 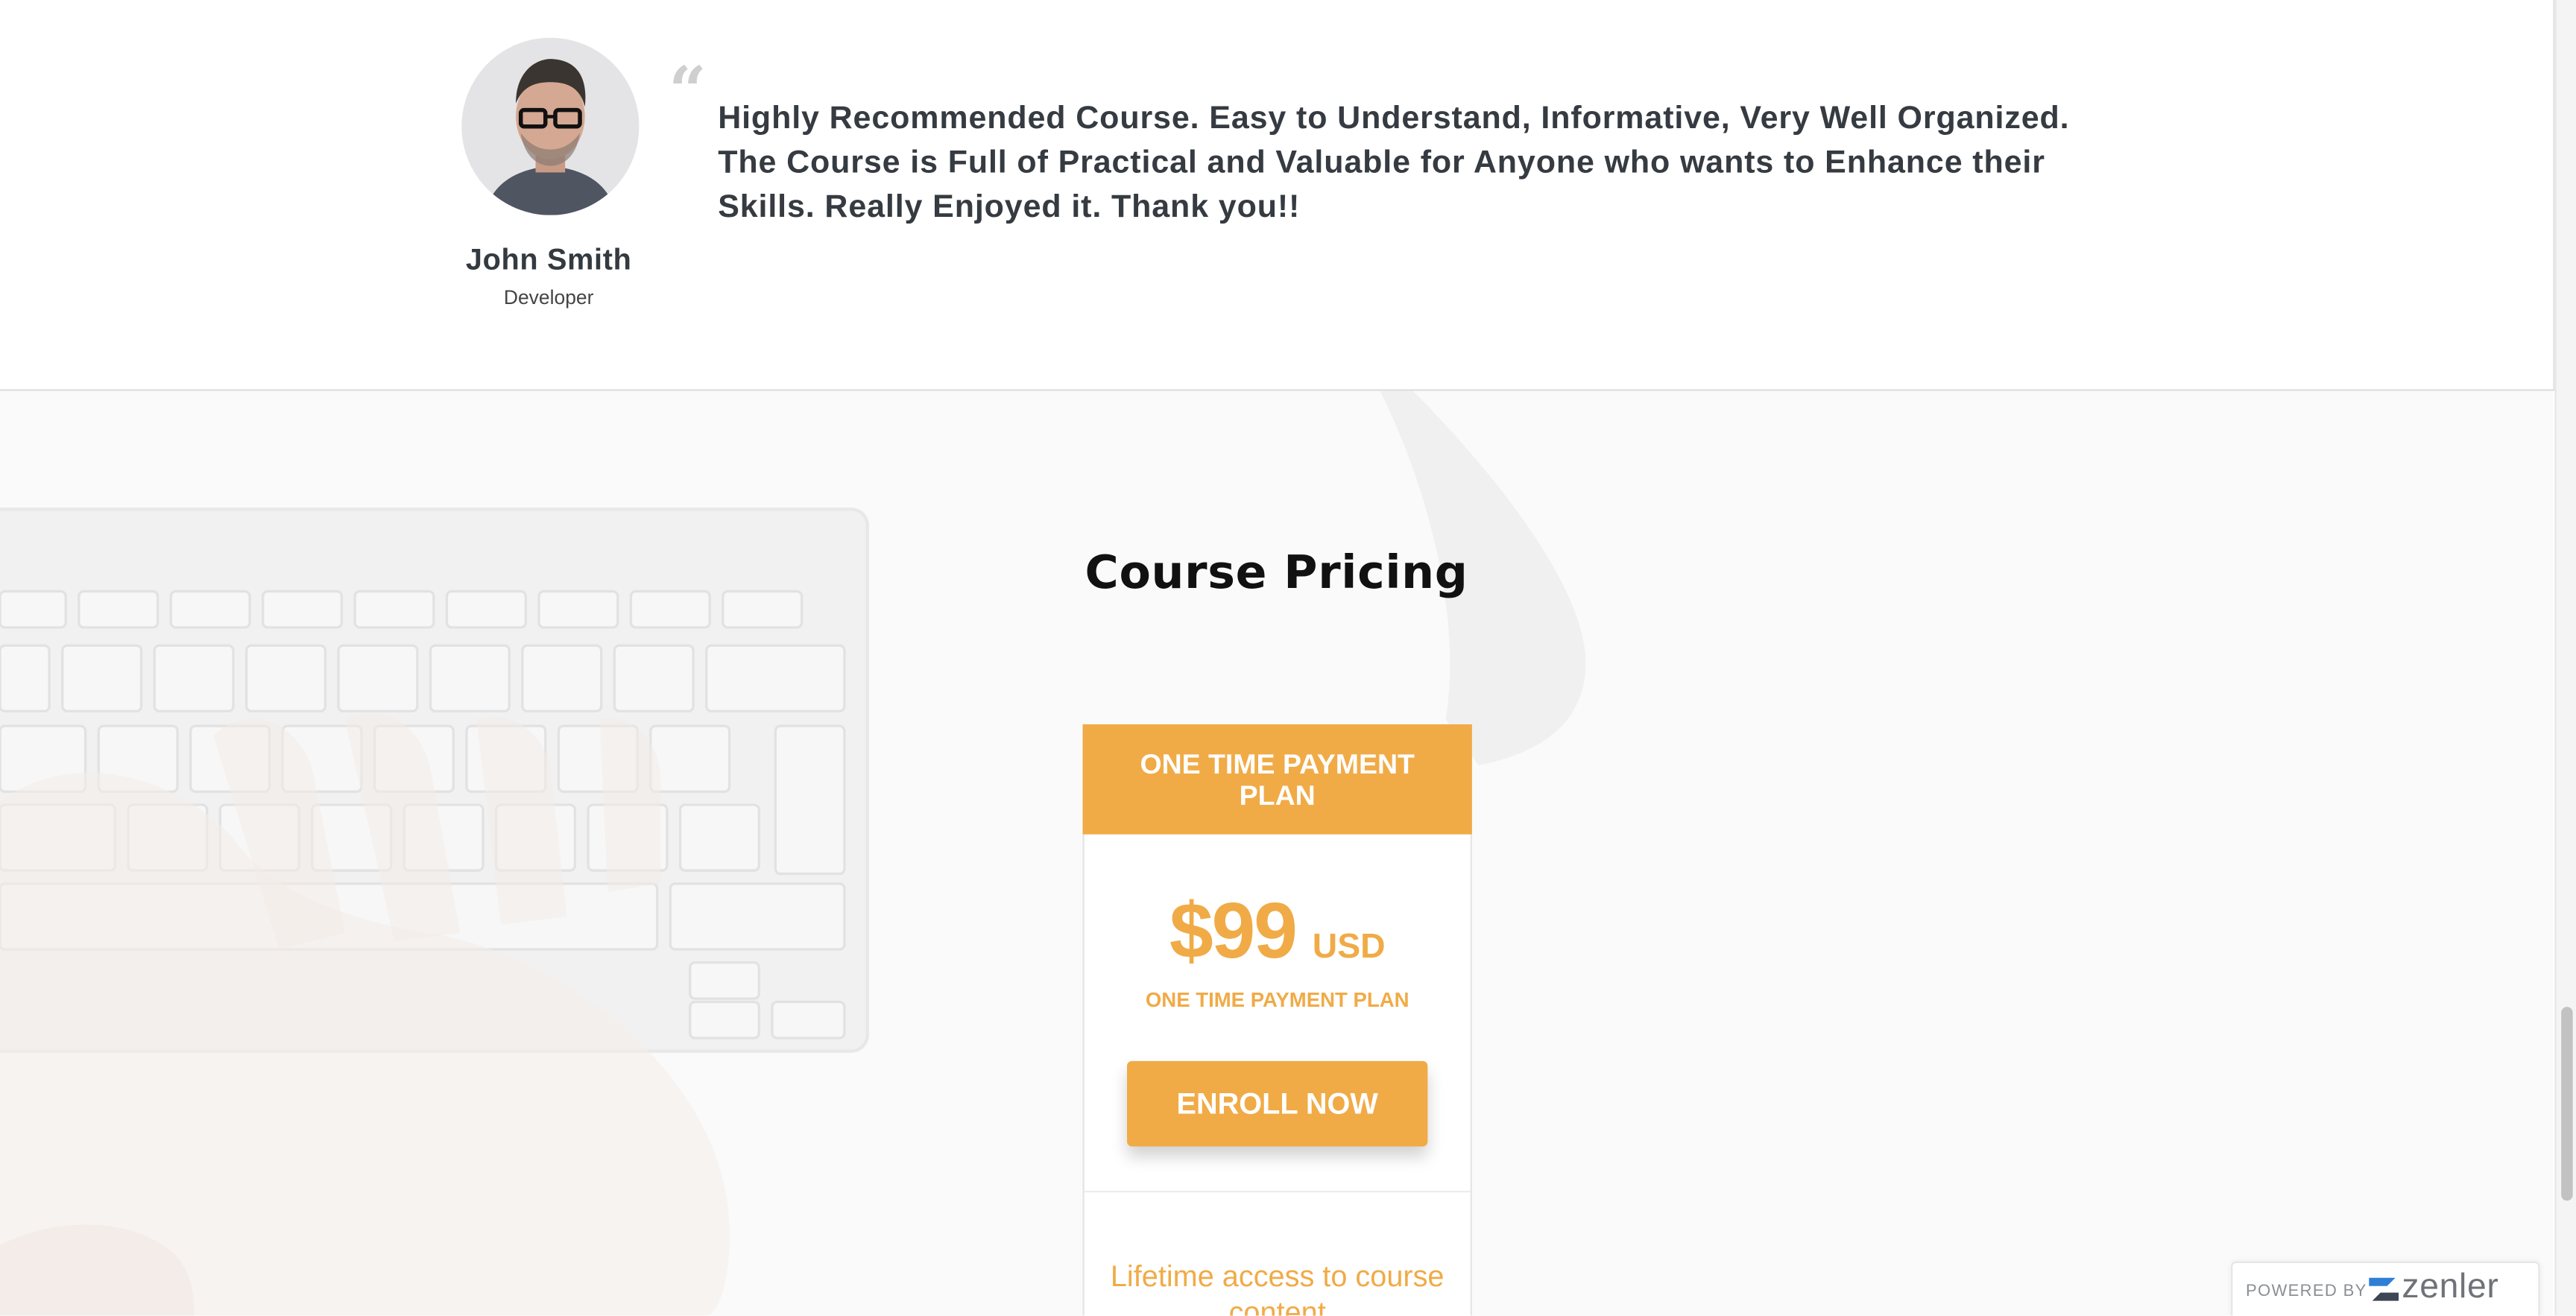 I want to click on avatar-image, so click(x=550, y=126).